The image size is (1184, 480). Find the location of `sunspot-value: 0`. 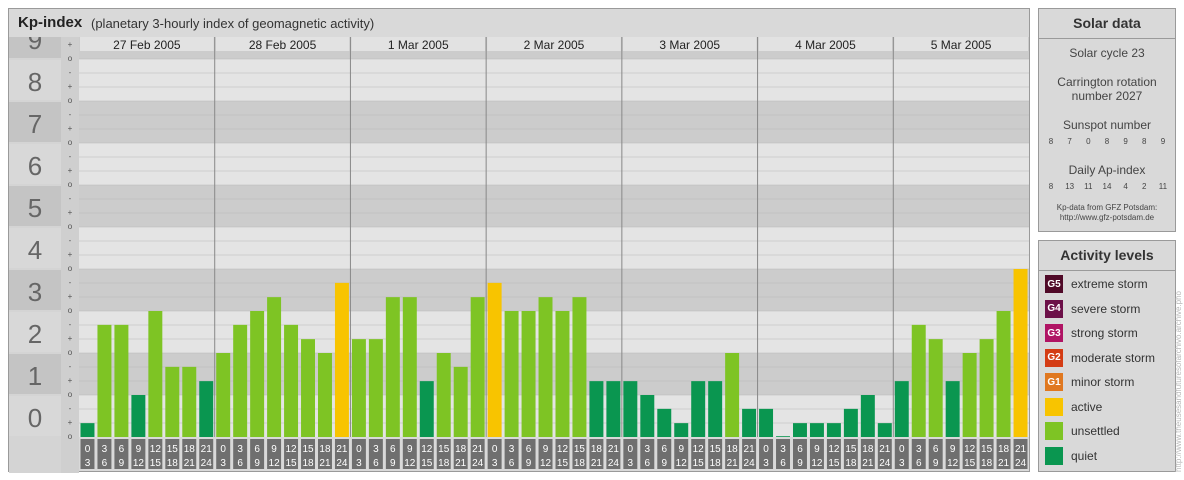

sunspot-value: 0 is located at coordinates (1088, 141).